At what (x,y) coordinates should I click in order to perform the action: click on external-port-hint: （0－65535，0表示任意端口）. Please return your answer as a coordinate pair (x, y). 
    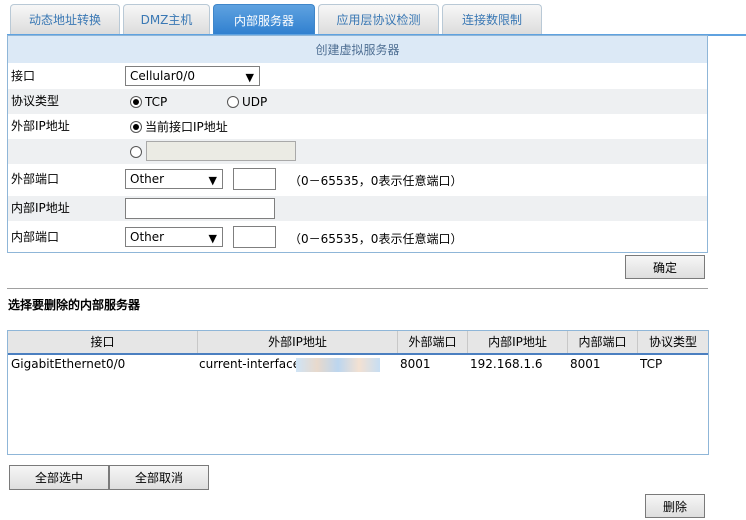
    Looking at the image, I should click on (376, 181).